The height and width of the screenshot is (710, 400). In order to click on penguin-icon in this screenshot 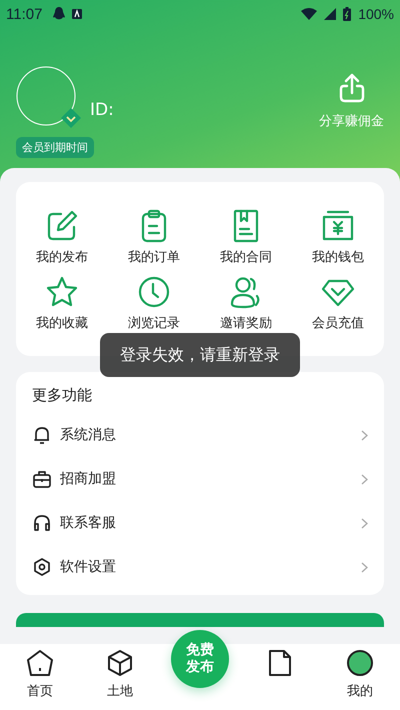, I will do `click(59, 14)`.